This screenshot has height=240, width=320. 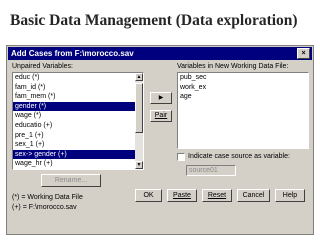 What do you see at coordinates (243, 97) in the screenshot?
I see `list-item: age` at bounding box center [243, 97].